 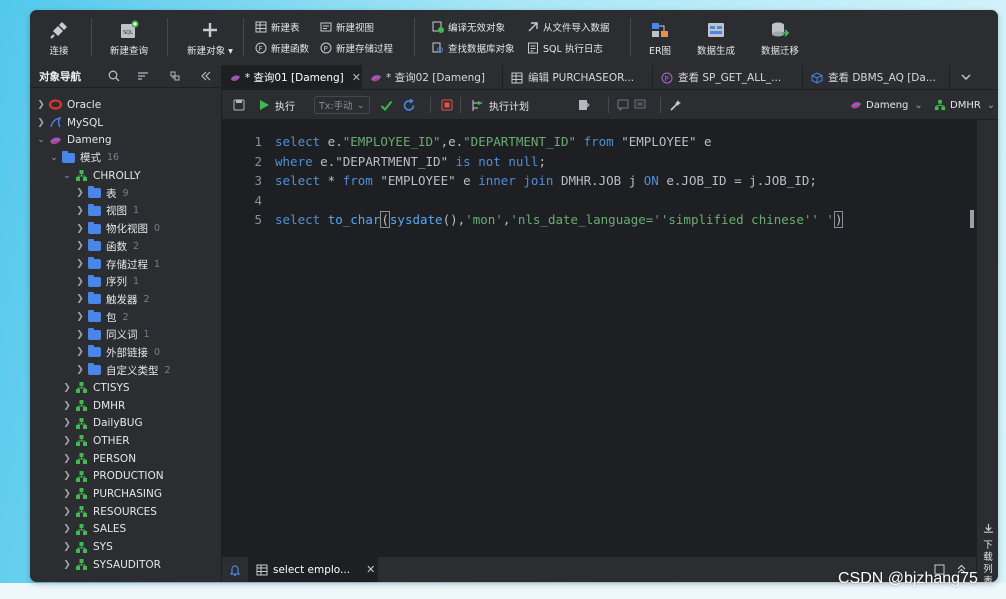 I want to click on bell-icon, so click(x=235, y=572).